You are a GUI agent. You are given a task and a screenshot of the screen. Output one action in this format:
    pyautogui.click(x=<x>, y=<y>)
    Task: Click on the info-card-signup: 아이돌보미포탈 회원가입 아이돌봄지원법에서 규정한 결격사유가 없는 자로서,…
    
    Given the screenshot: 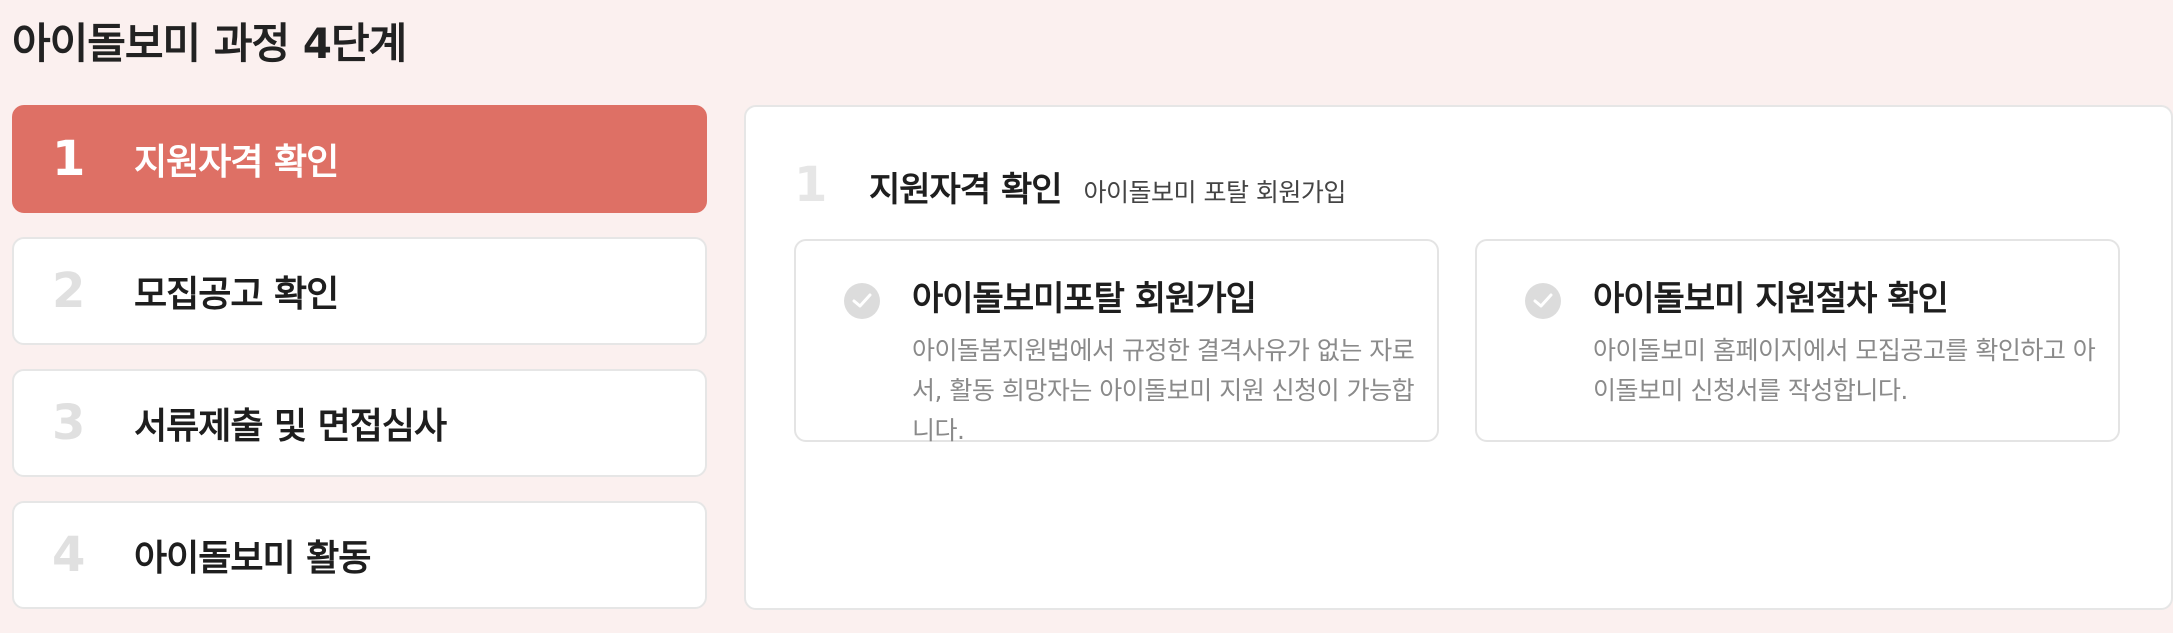 What is the action you would take?
    pyautogui.click(x=1116, y=342)
    